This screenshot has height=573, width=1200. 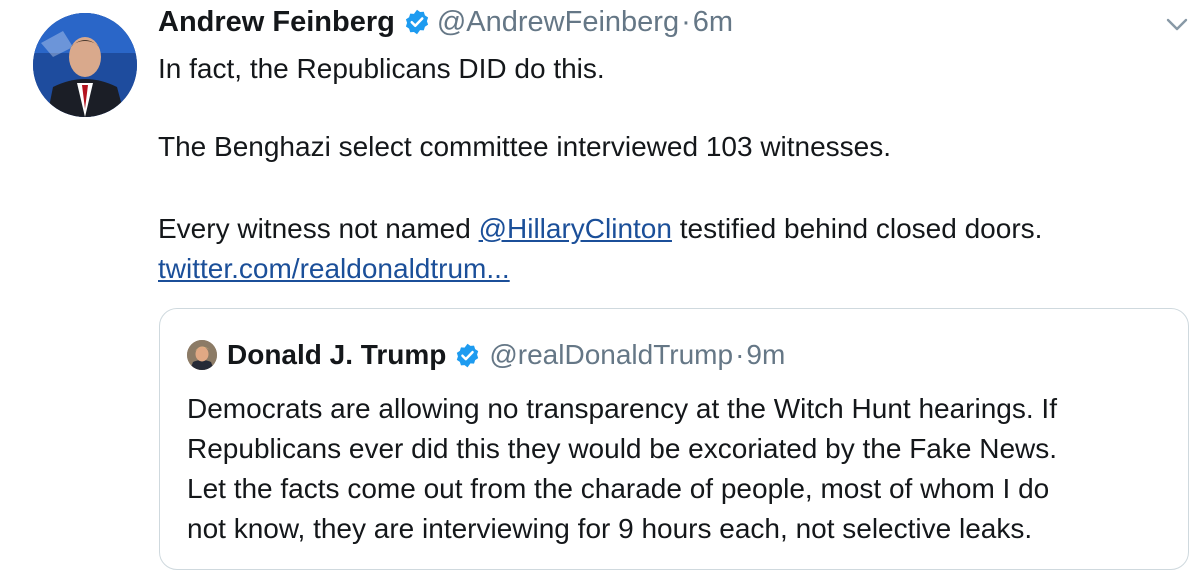 I want to click on quoted-author-handle: @realDonaldTrump, so click(x=611, y=355).